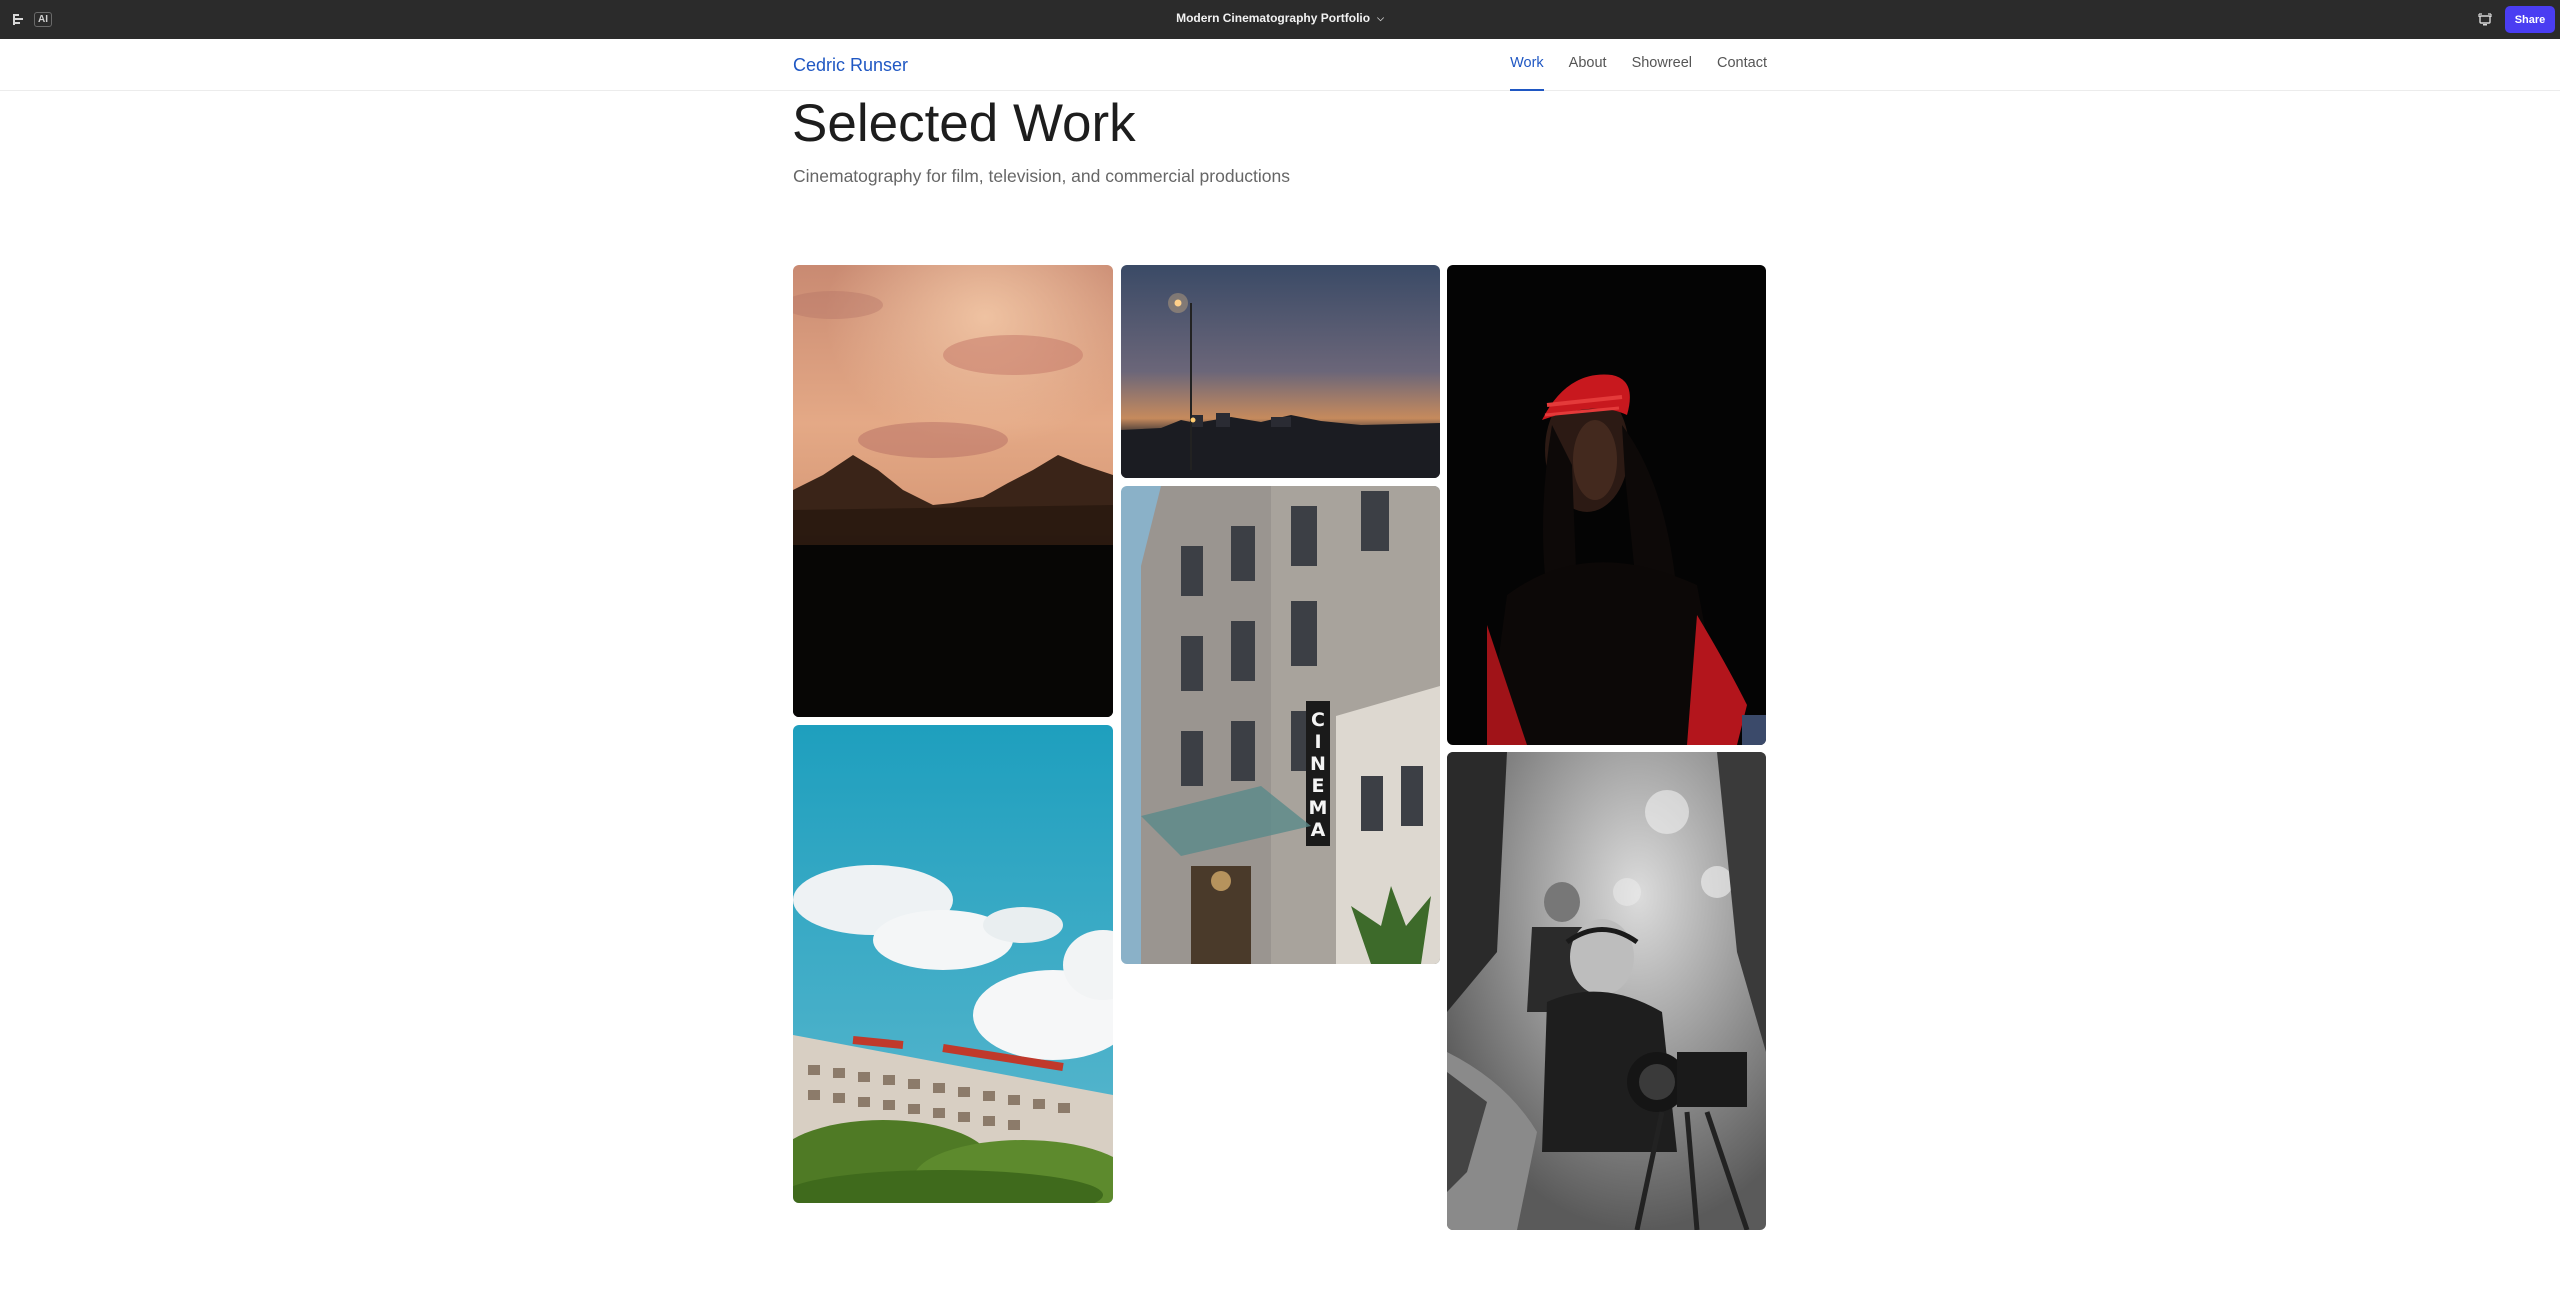 This screenshot has height=1307, width=2560. I want to click on gallery-image-sky-building, so click(953, 964).